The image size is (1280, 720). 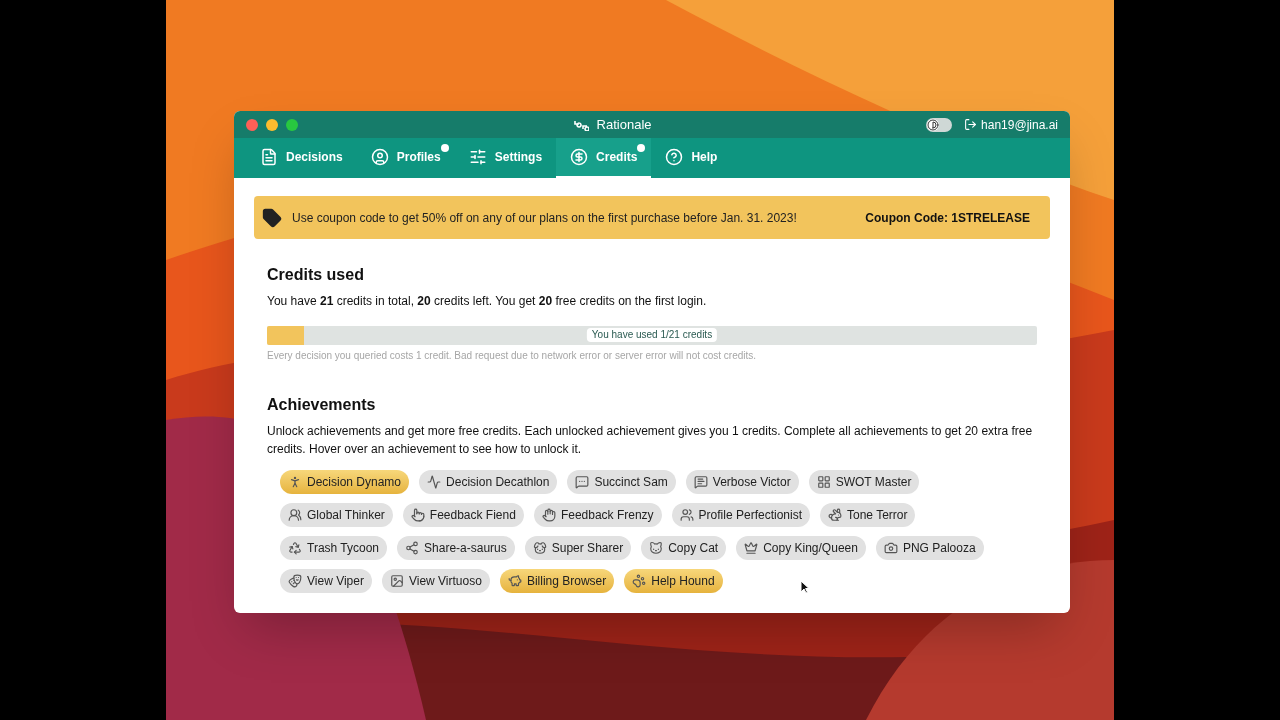 I want to click on coupon-code: Coupon Code: 1STRELEASE, so click(x=947, y=218).